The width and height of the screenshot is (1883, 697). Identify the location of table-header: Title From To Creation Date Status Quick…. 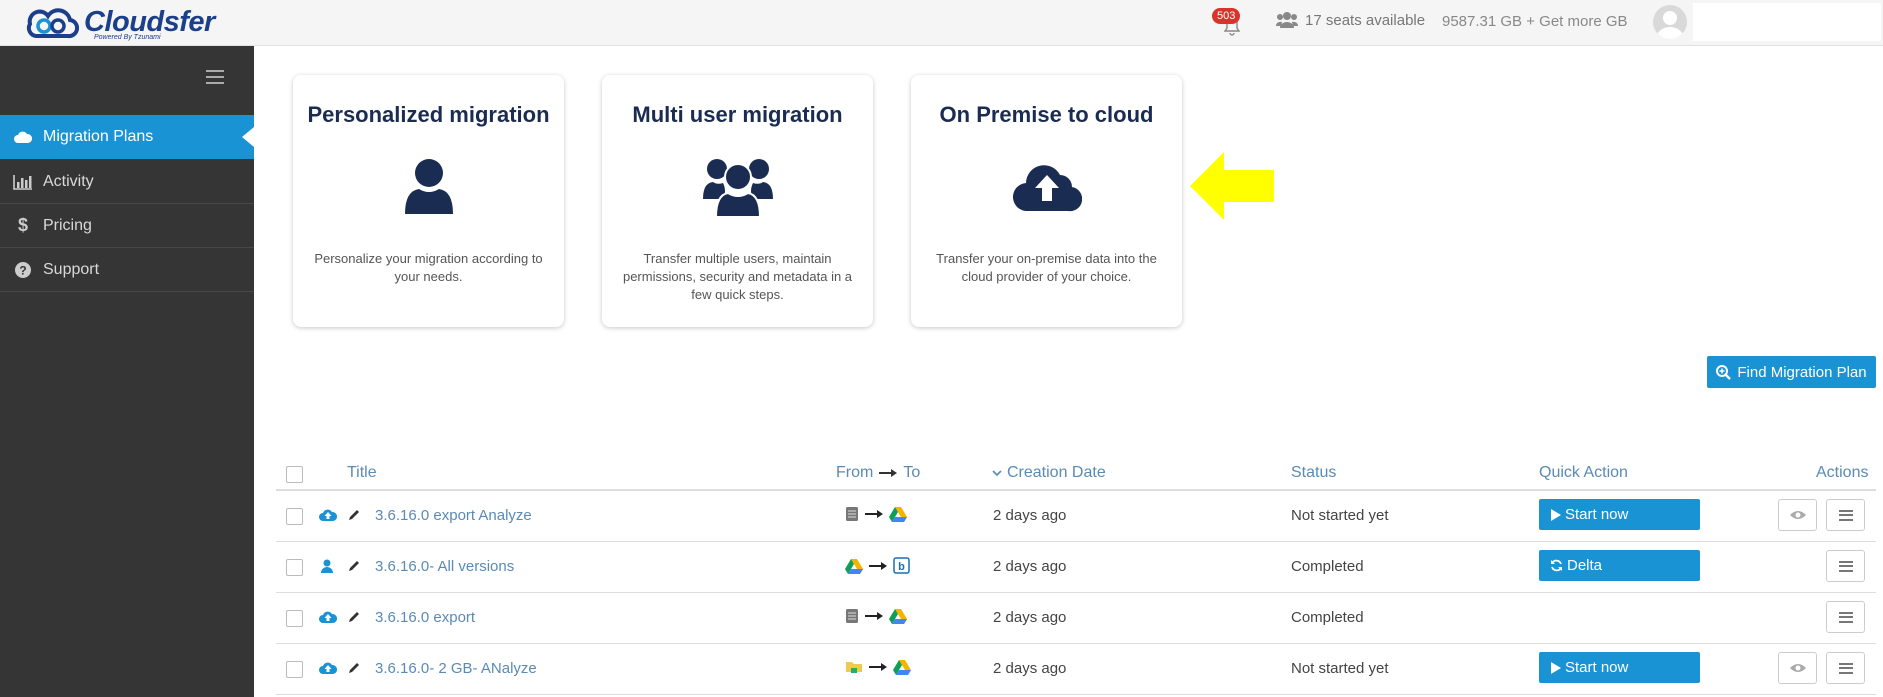
(1076, 474).